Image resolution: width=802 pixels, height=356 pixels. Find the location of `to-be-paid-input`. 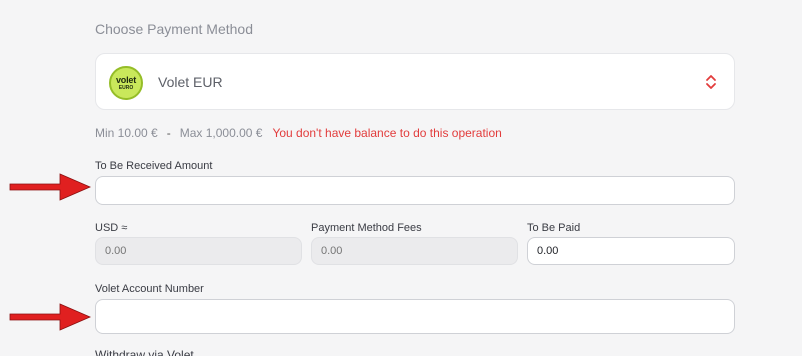

to-be-paid-input is located at coordinates (631, 251).